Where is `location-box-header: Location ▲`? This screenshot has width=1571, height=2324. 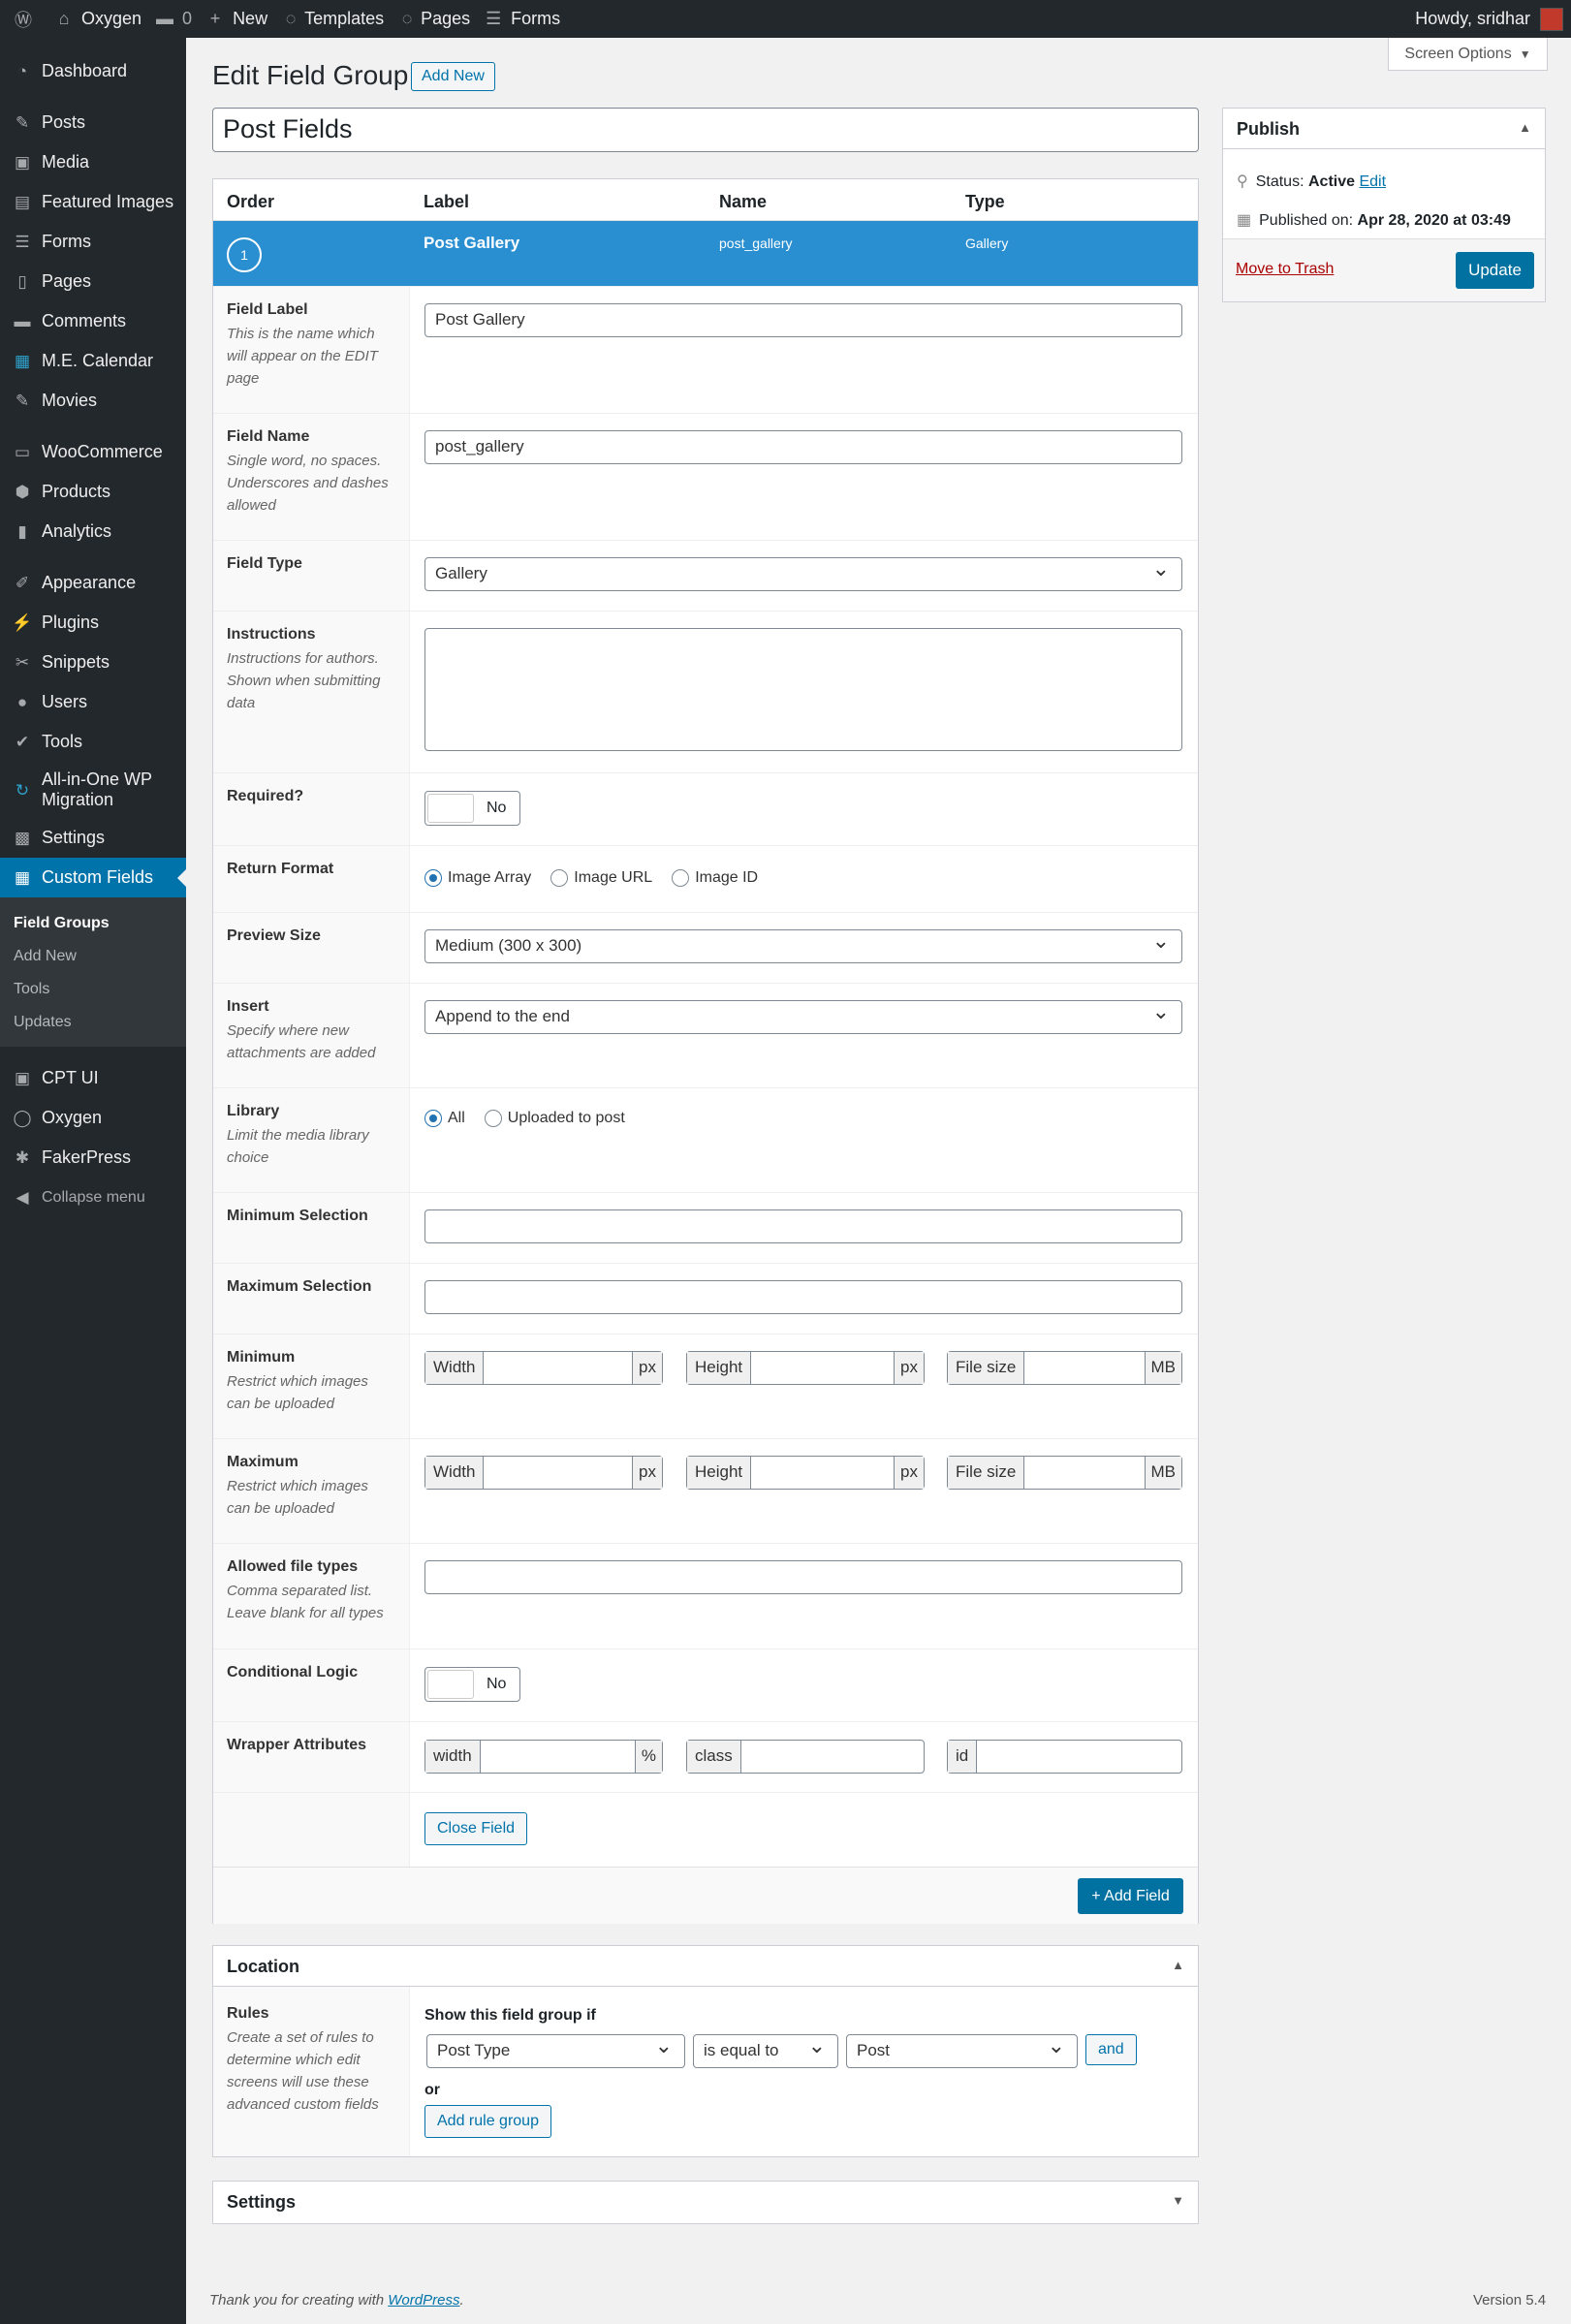
location-box-header: Location ▲ is located at coordinates (705, 1966).